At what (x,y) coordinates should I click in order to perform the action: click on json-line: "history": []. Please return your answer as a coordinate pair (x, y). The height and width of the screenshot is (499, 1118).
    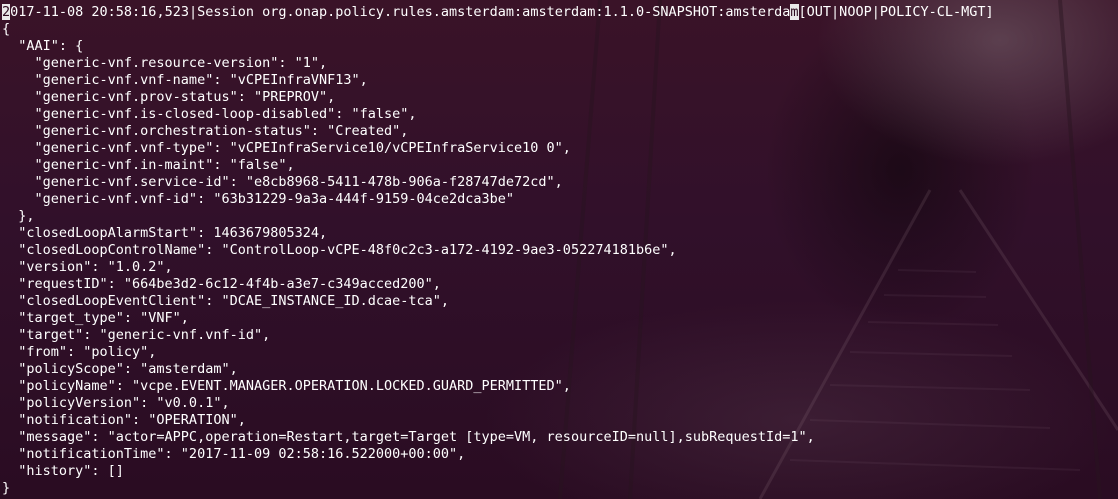
    Looking at the image, I should click on (63, 471).